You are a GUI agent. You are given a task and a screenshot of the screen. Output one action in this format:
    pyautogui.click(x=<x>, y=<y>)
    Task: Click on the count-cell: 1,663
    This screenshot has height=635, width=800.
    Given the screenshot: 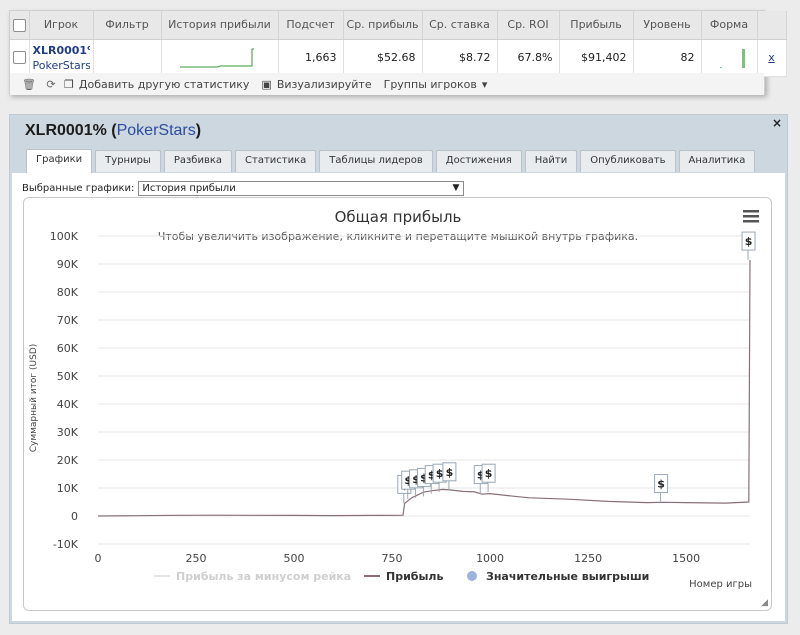 What is the action you would take?
    pyautogui.click(x=311, y=58)
    